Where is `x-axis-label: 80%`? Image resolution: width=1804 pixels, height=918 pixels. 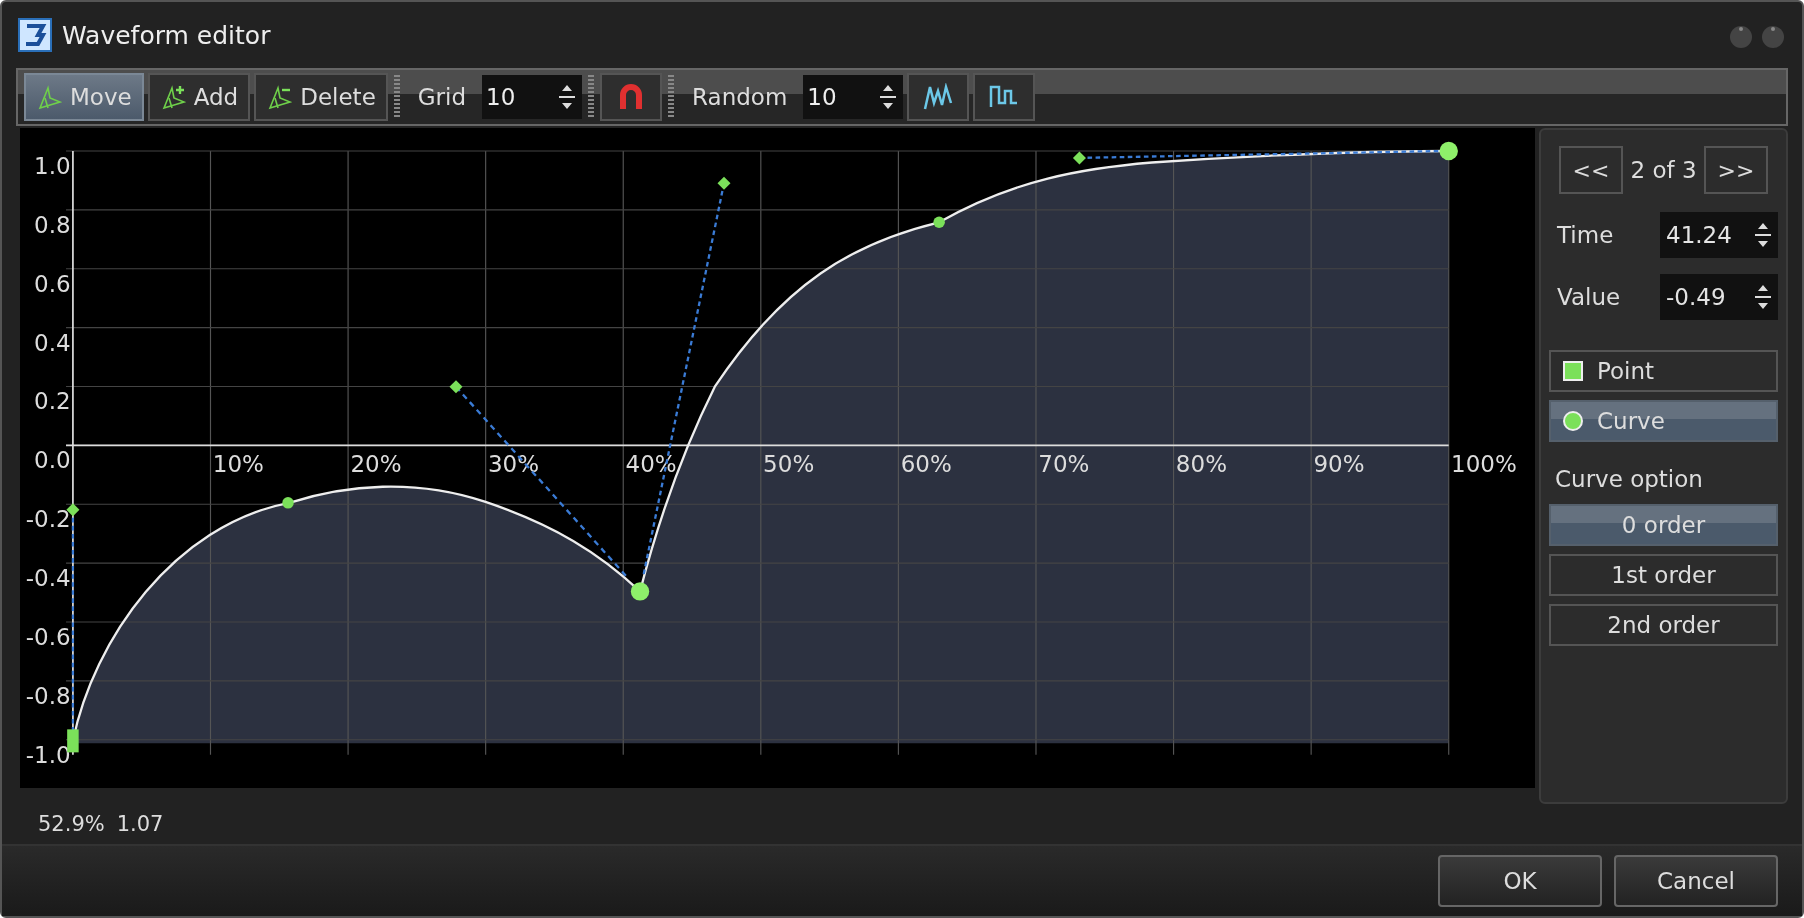 x-axis-label: 80% is located at coordinates (1201, 463).